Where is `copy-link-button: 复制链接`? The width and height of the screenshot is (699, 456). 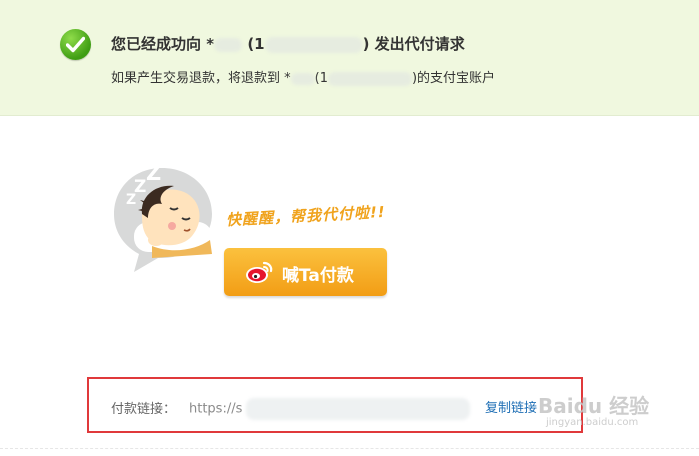
copy-link-button: 复制链接 is located at coordinates (511, 406).